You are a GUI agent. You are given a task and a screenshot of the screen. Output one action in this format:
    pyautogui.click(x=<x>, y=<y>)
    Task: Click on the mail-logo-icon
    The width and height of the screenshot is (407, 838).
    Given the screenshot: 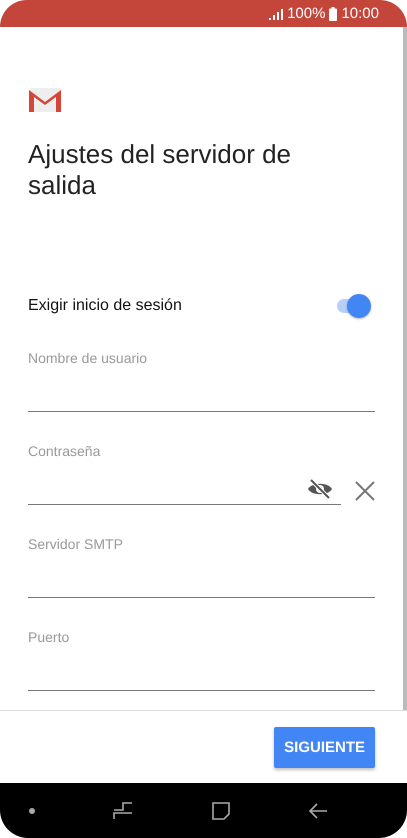 What is the action you would take?
    pyautogui.click(x=45, y=100)
    